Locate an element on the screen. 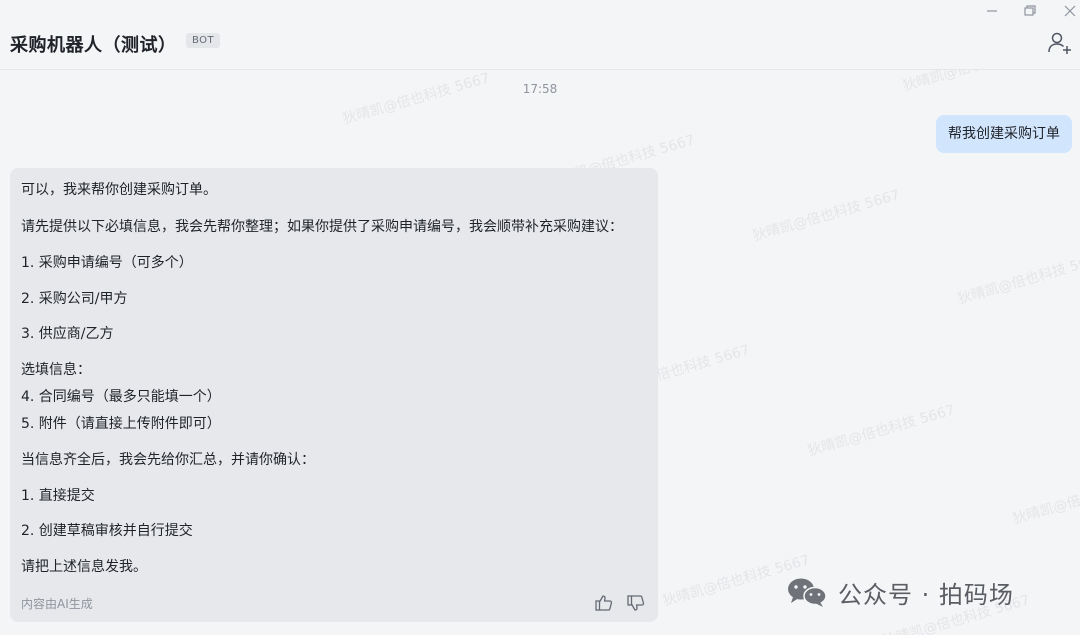 The height and width of the screenshot is (635, 1080). restore-button is located at coordinates (1030, 11).